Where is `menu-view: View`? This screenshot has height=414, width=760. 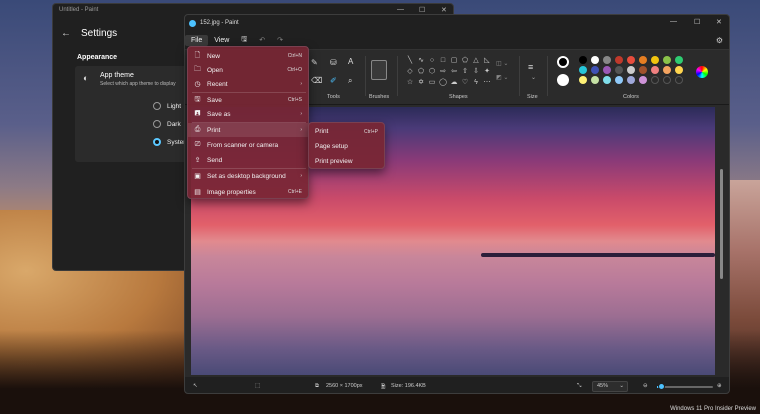
menu-view: View is located at coordinates (221, 40).